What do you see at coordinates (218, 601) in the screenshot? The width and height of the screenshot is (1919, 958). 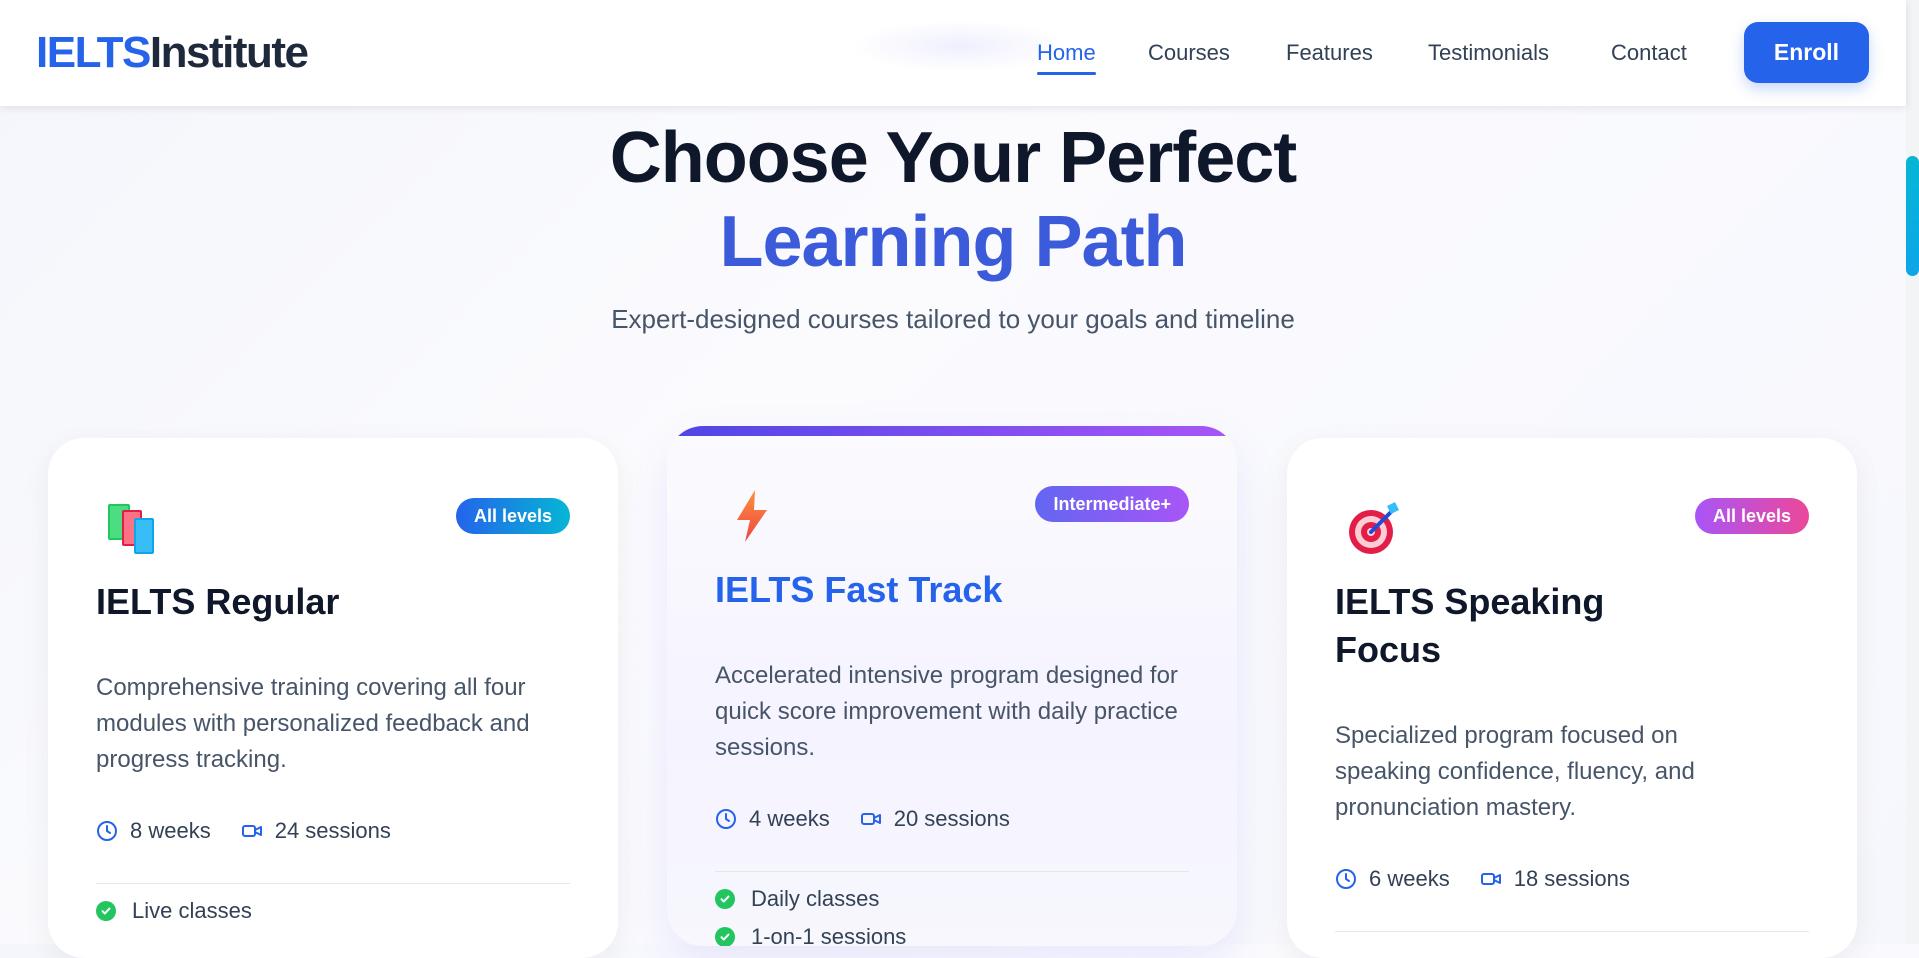 I see `course-title: IELTS Regular` at bounding box center [218, 601].